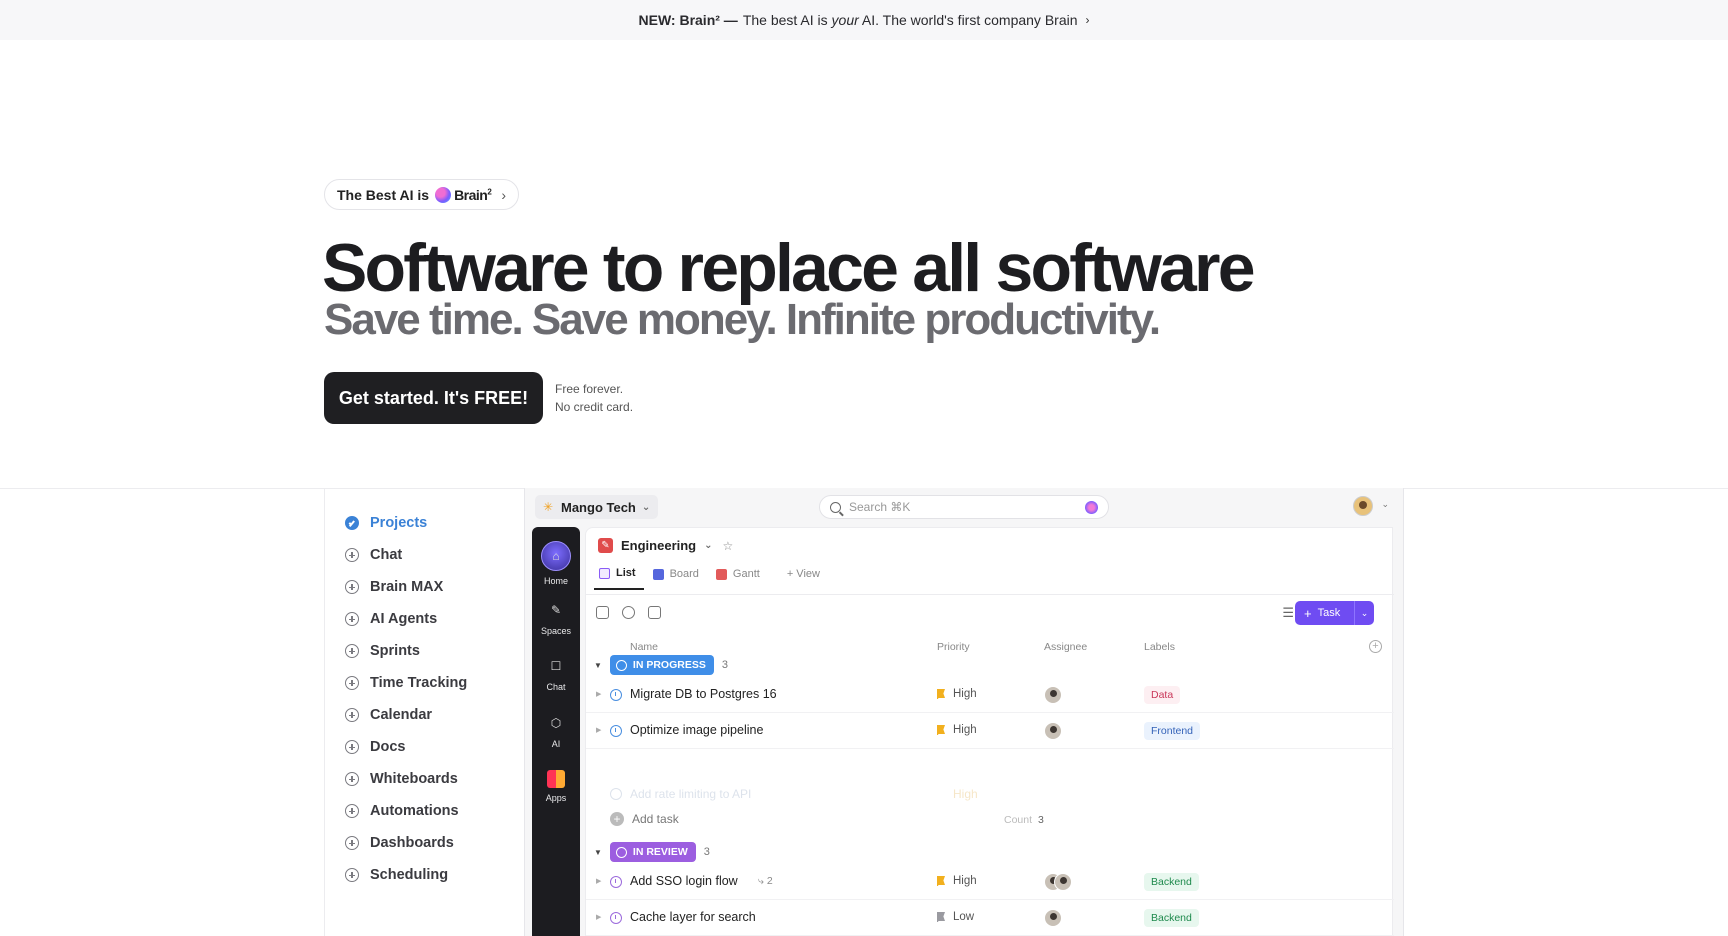 The height and width of the screenshot is (936, 1728). Describe the element at coordinates (602, 612) in the screenshot. I see `layers-icon` at that location.